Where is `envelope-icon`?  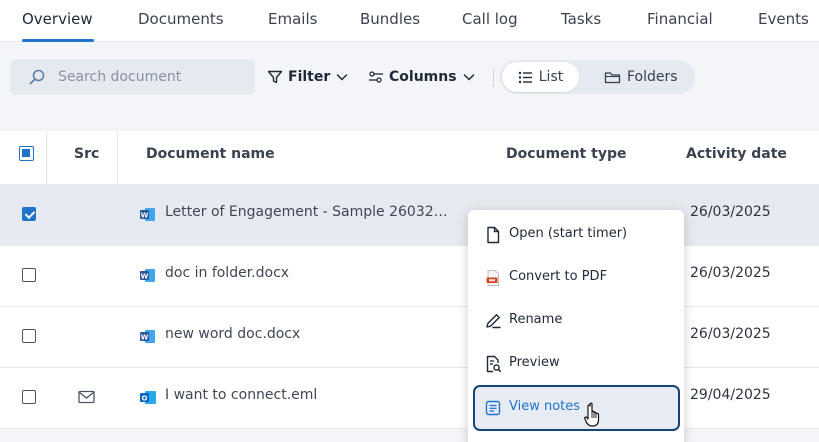 envelope-icon is located at coordinates (86, 397).